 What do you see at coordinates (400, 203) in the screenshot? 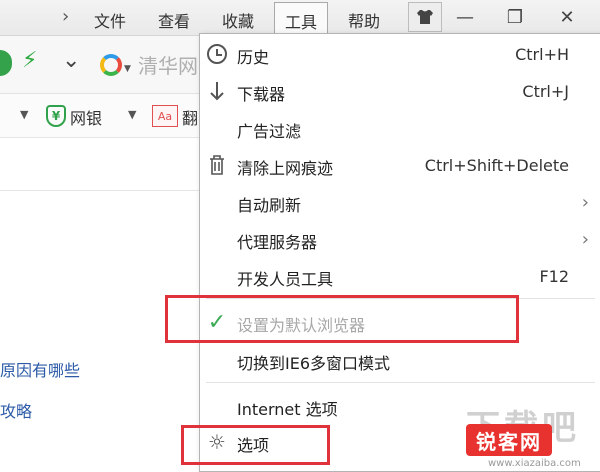
I see `menu-item-auto-refresh: 自动刷新 ›` at bounding box center [400, 203].